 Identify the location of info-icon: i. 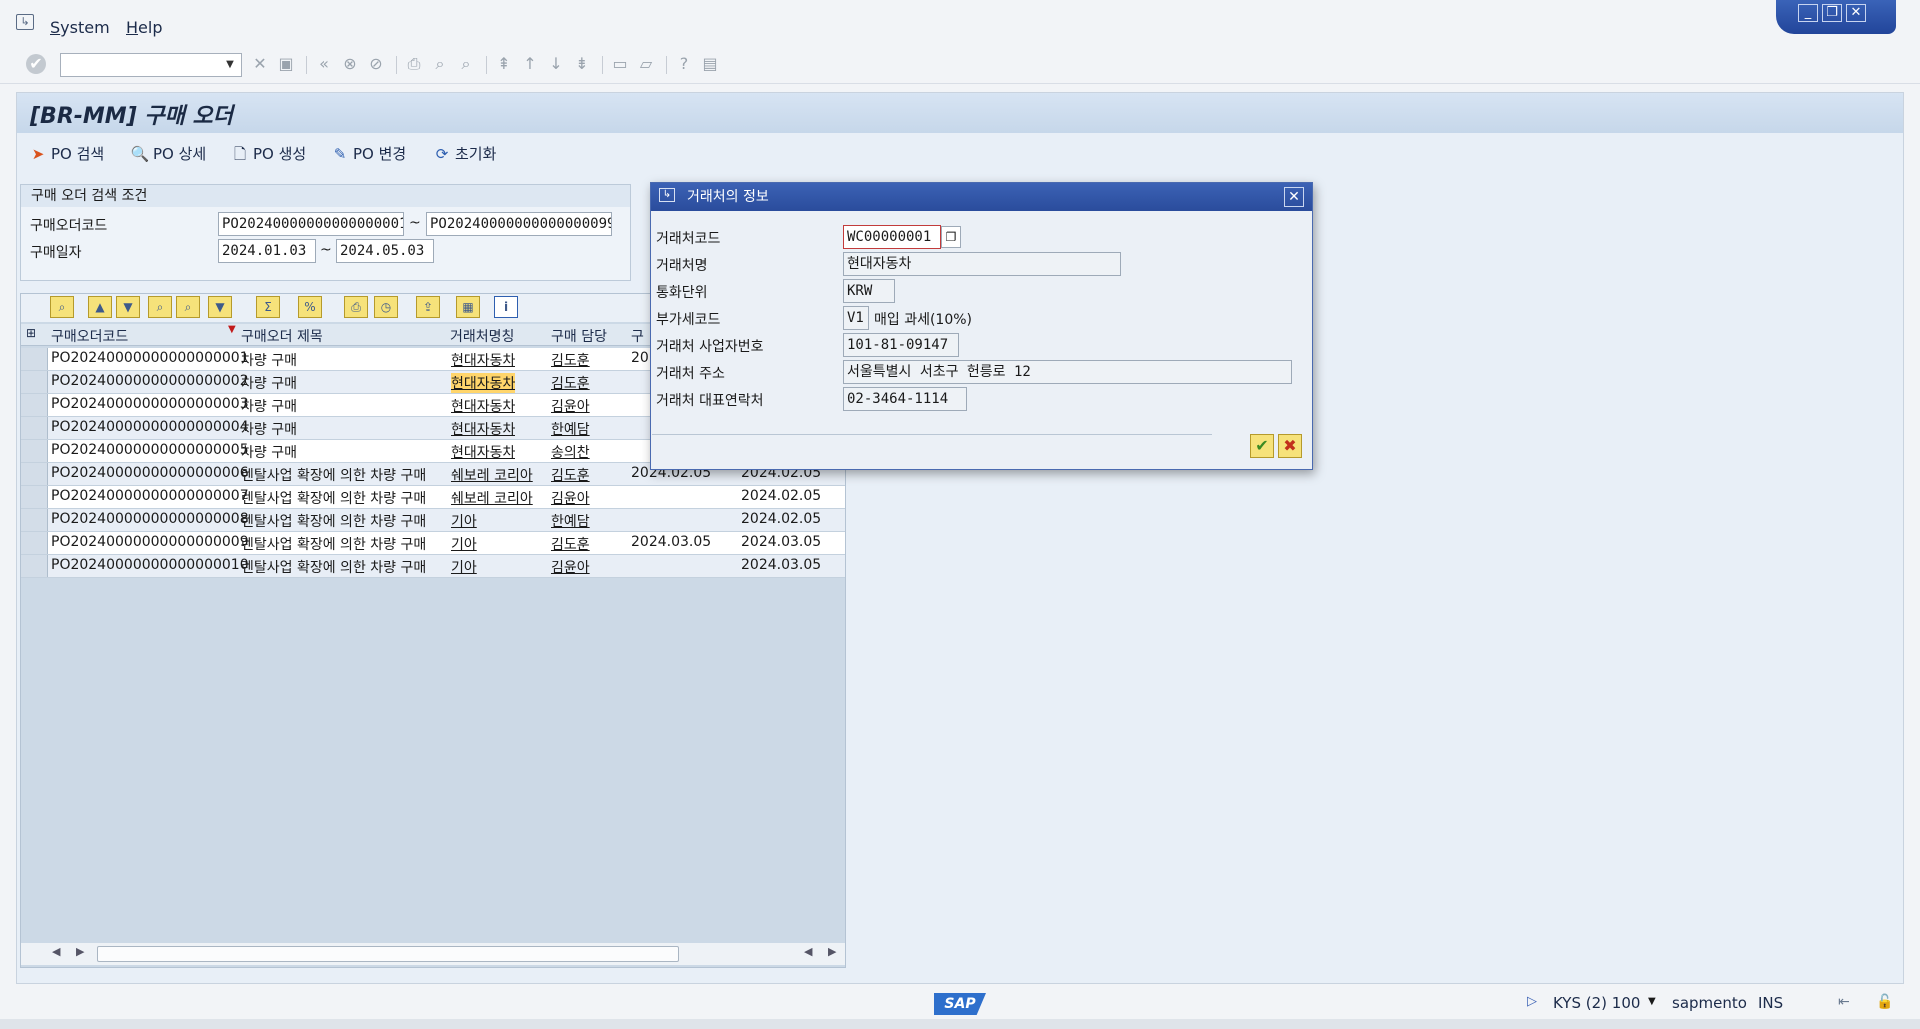
(506, 307).